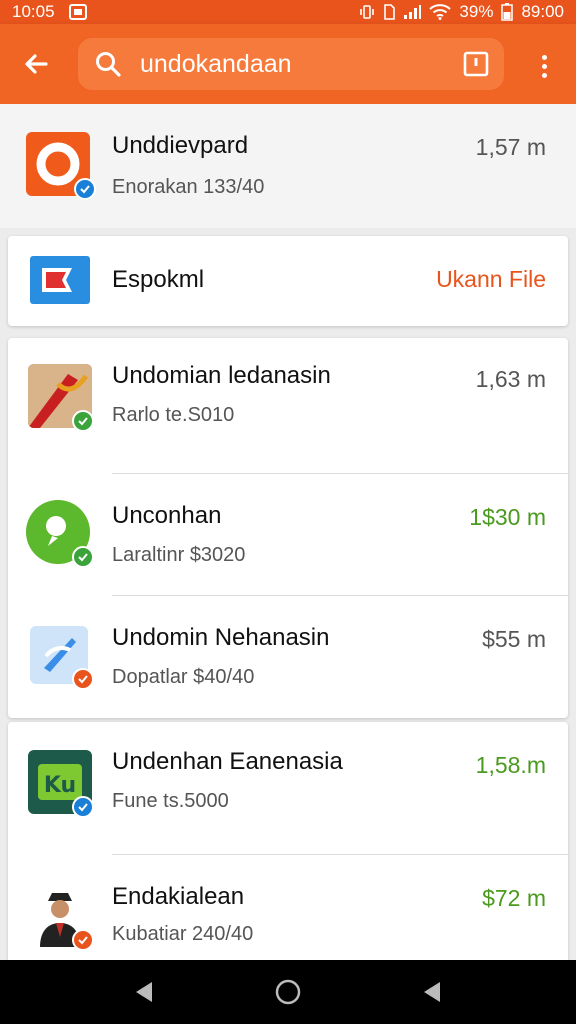 Image resolution: width=576 pixels, height=1024 pixels. I want to click on svg-text: Ku, so click(60, 785).